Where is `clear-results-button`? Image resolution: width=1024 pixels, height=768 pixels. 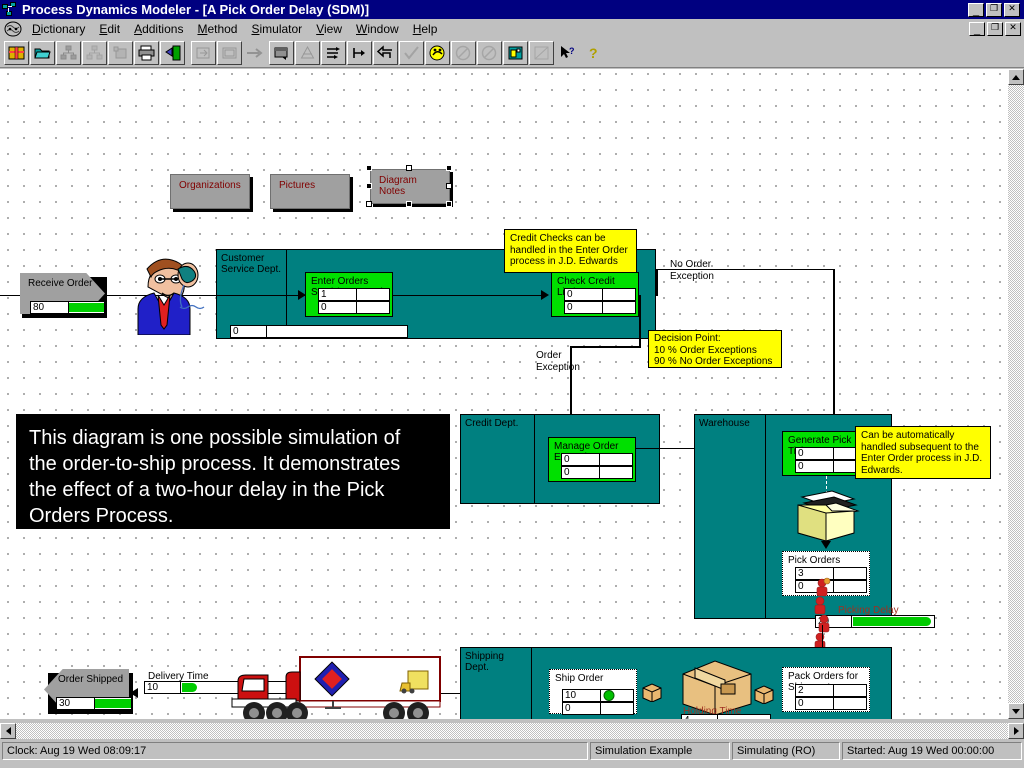
clear-results-button is located at coordinates (541, 52).